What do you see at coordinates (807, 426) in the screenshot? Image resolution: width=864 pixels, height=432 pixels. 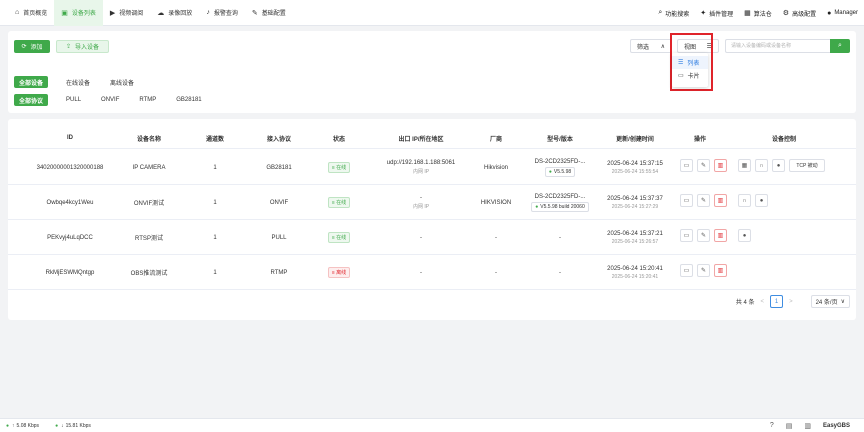 I see `file-icon: ▥` at bounding box center [807, 426].